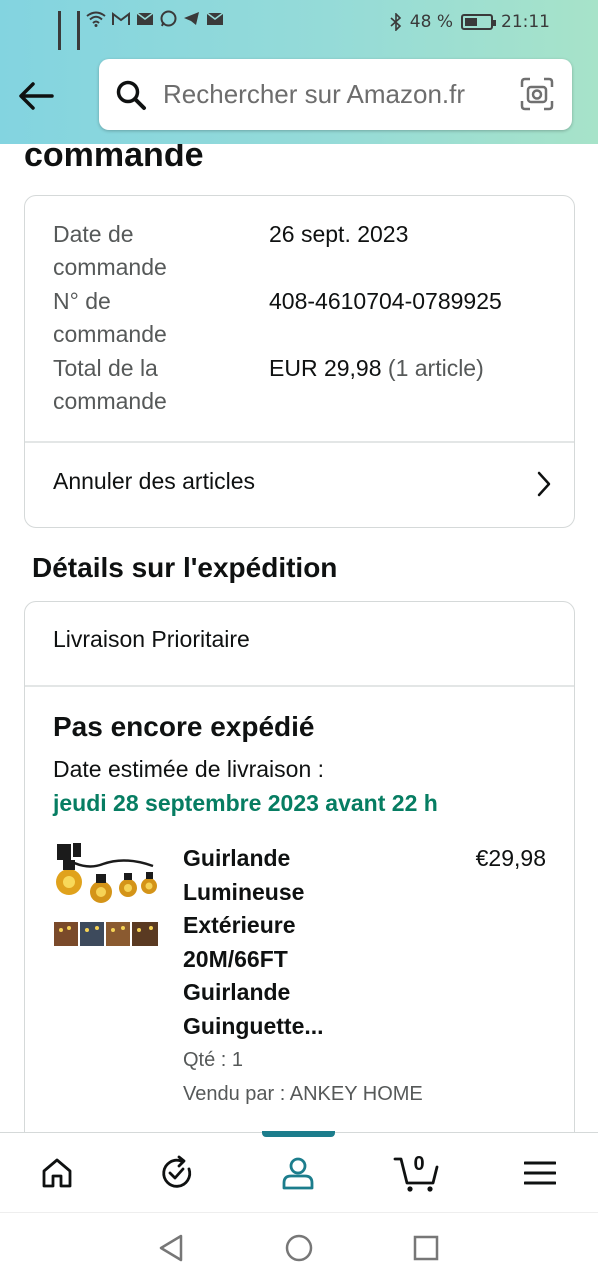 The width and height of the screenshot is (598, 1280). What do you see at coordinates (314, 94) in the screenshot?
I see `search-input: Rechercher sur Amazon.fr` at bounding box center [314, 94].